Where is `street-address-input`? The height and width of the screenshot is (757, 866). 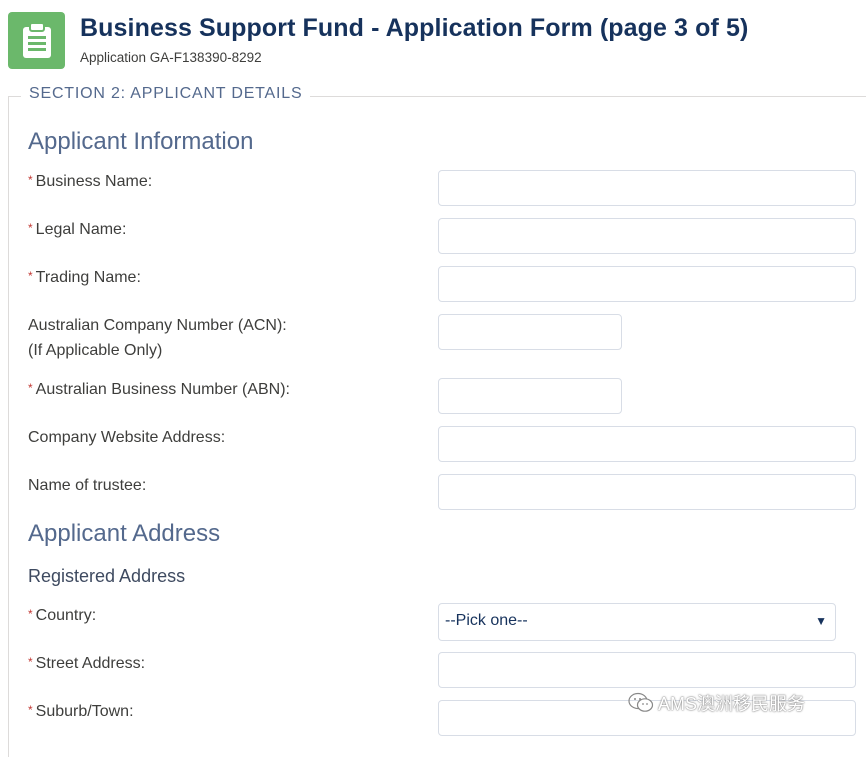 street-address-input is located at coordinates (647, 670).